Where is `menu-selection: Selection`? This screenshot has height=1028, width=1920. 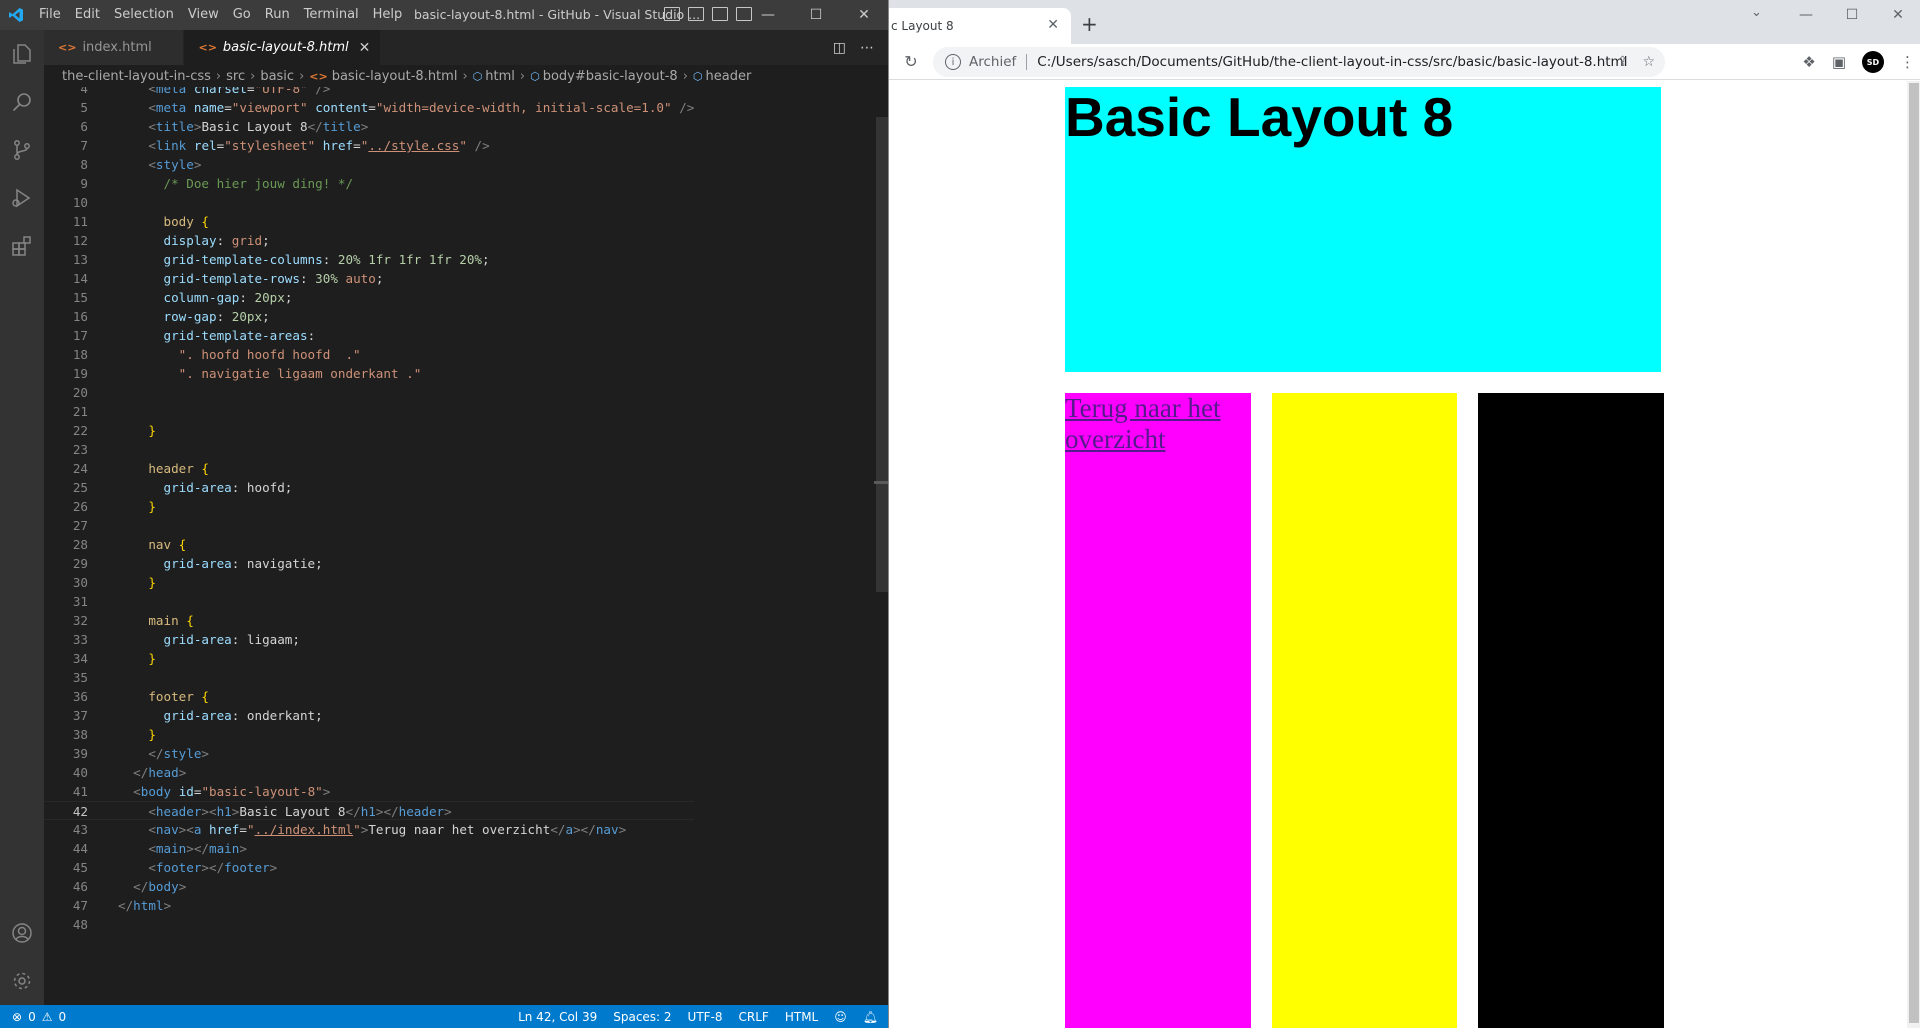
menu-selection: Selection is located at coordinates (144, 15).